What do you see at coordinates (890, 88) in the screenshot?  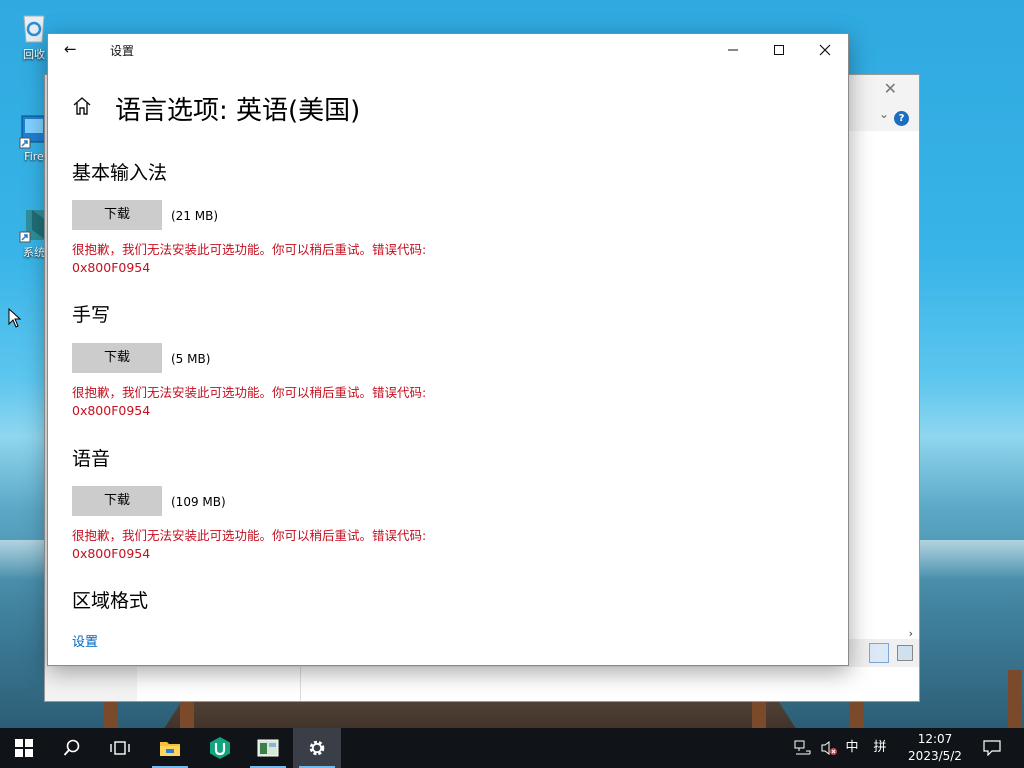 I see `close-icon: ✕` at bounding box center [890, 88].